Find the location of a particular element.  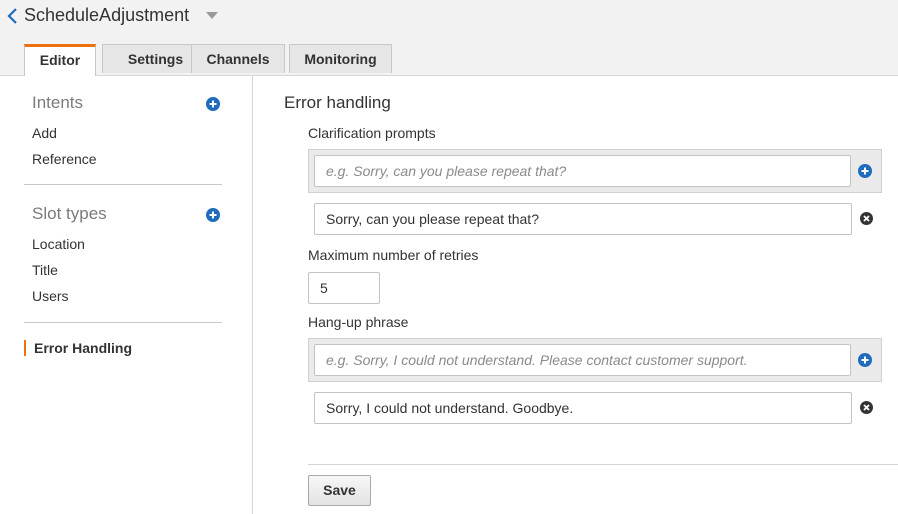

sidebar-item-reference: Reference is located at coordinates (64, 159).